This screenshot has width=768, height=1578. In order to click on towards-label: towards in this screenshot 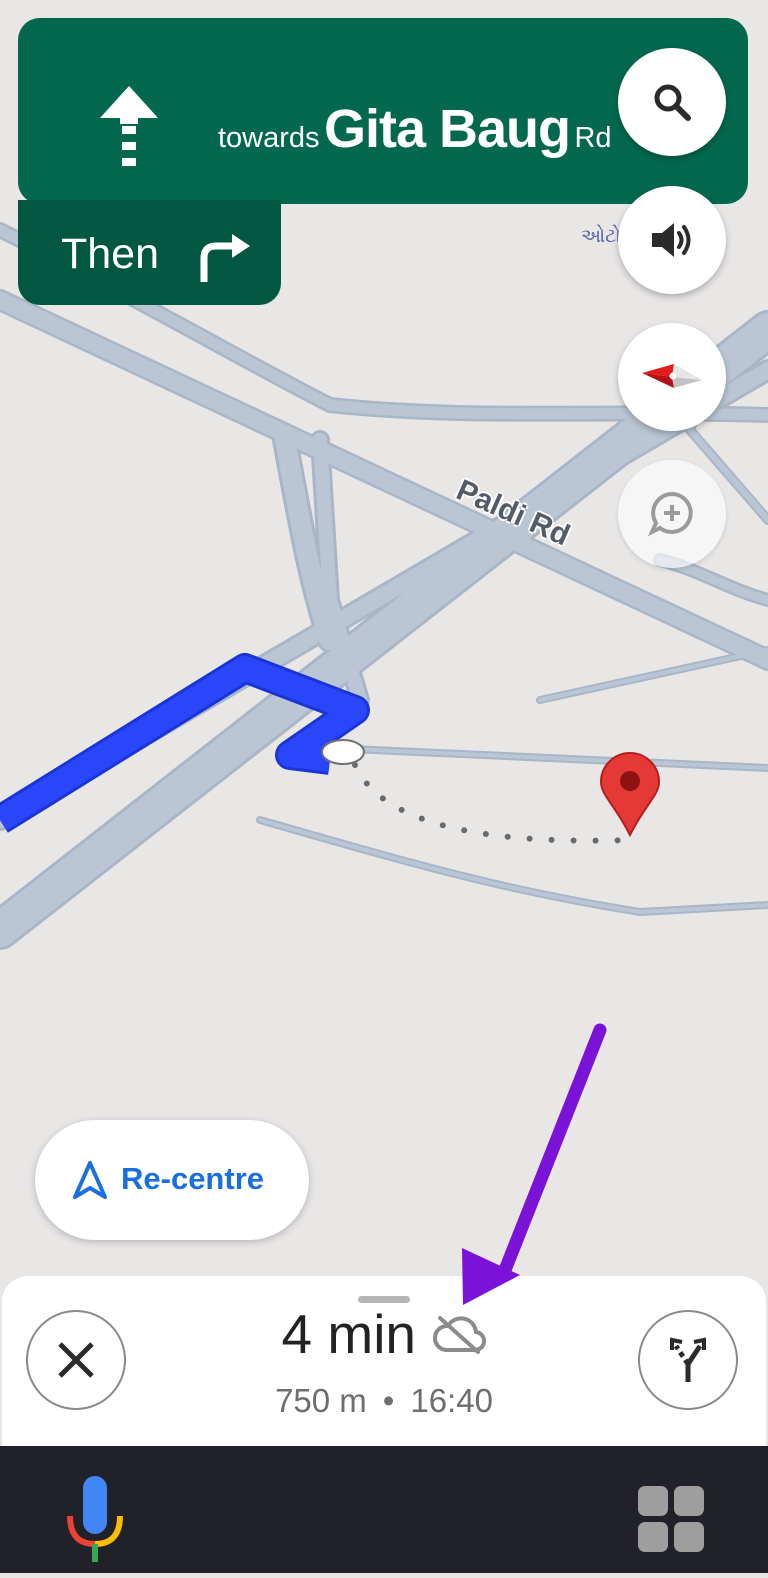, I will do `click(269, 138)`.